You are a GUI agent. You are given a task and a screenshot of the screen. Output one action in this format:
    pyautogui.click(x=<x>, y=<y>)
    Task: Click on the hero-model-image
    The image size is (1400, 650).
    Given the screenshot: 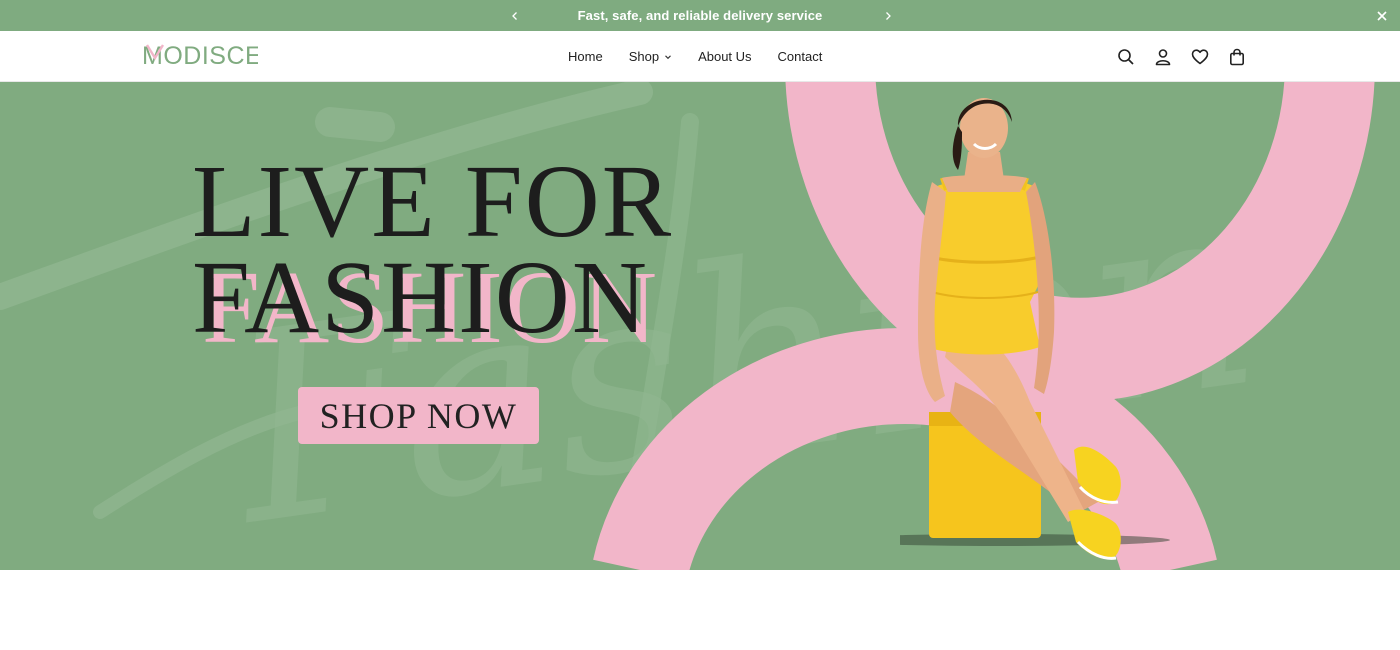 What is the action you would take?
    pyautogui.click(x=1035, y=329)
    